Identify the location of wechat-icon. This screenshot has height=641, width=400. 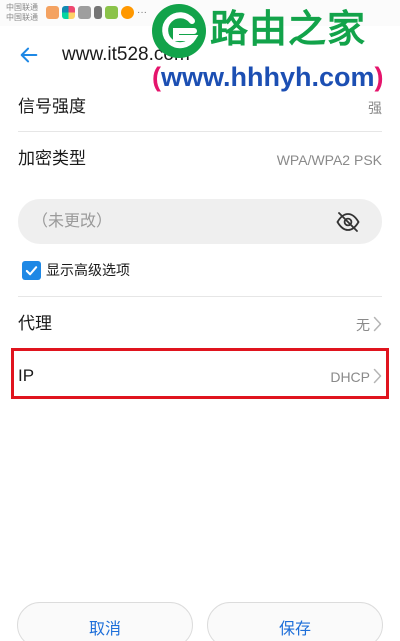
(84, 12).